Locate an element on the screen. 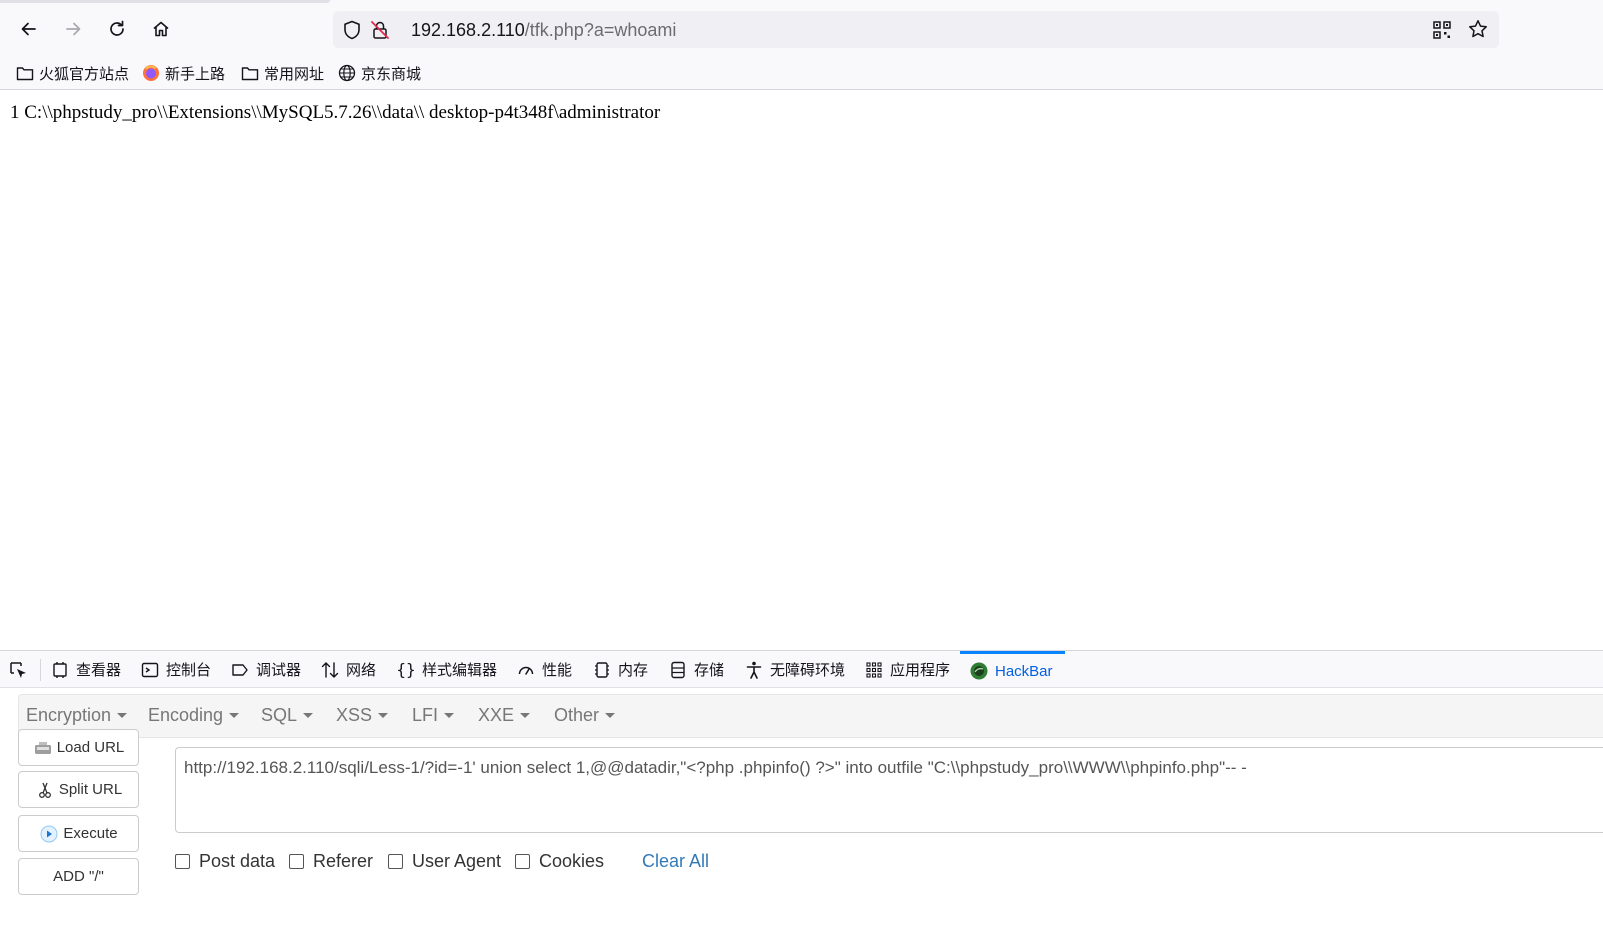  accessibility-icon is located at coordinates (754, 670).